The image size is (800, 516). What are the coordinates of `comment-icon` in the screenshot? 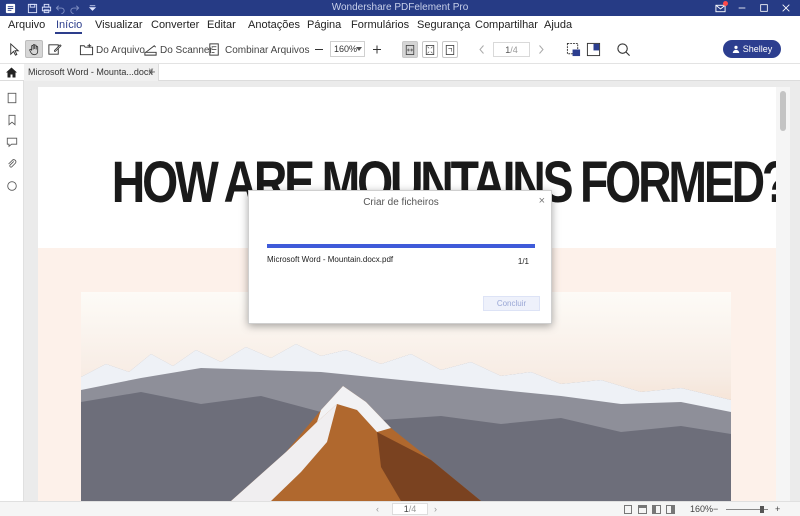 It's located at (12, 142).